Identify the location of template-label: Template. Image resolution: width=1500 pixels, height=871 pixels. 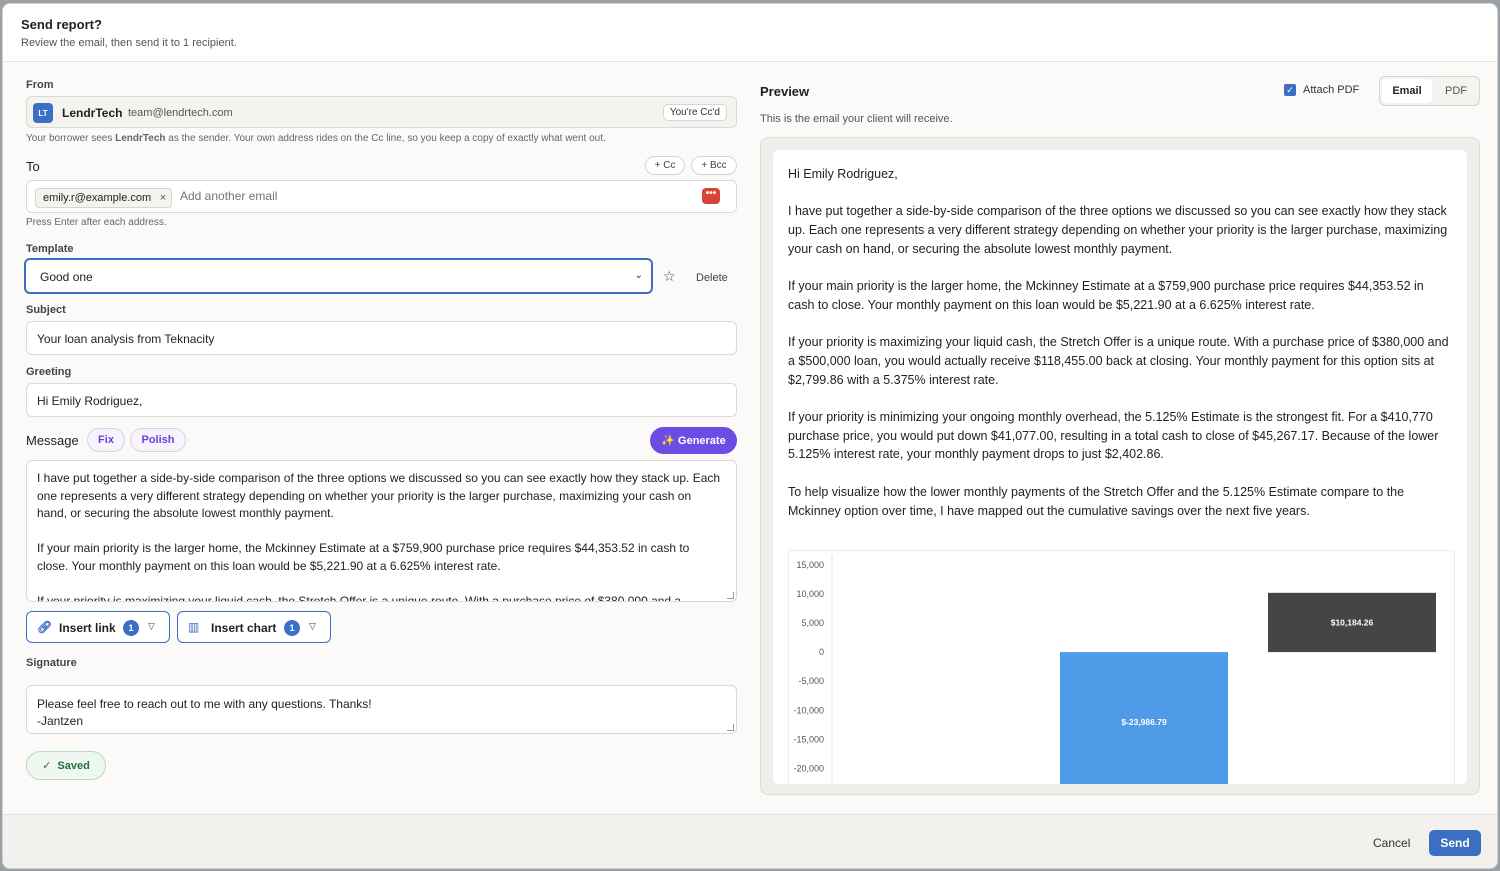
(50, 249).